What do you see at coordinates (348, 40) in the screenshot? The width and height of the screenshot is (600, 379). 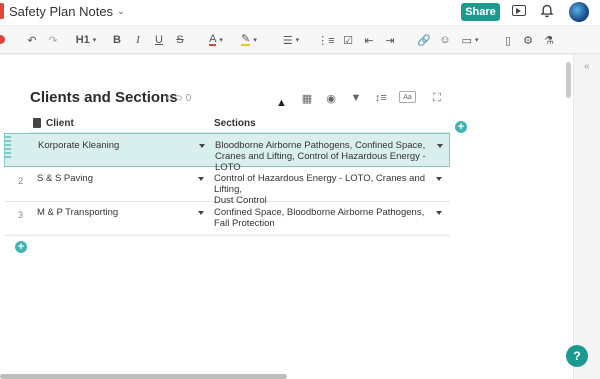 I see `checklist-icon: ☑` at bounding box center [348, 40].